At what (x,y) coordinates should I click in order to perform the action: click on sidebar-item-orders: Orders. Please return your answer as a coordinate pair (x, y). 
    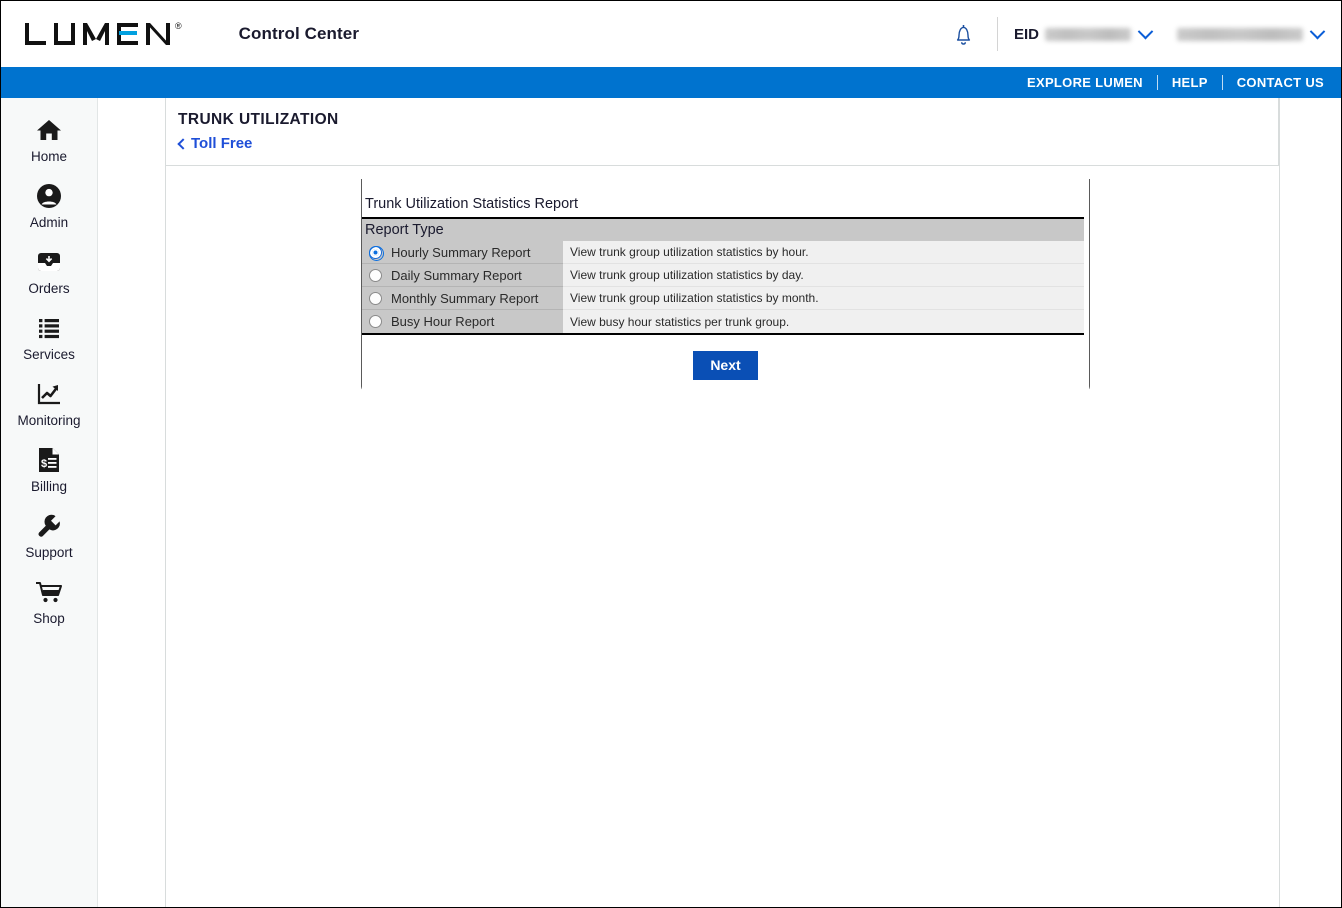
    Looking at the image, I should click on (49, 263).